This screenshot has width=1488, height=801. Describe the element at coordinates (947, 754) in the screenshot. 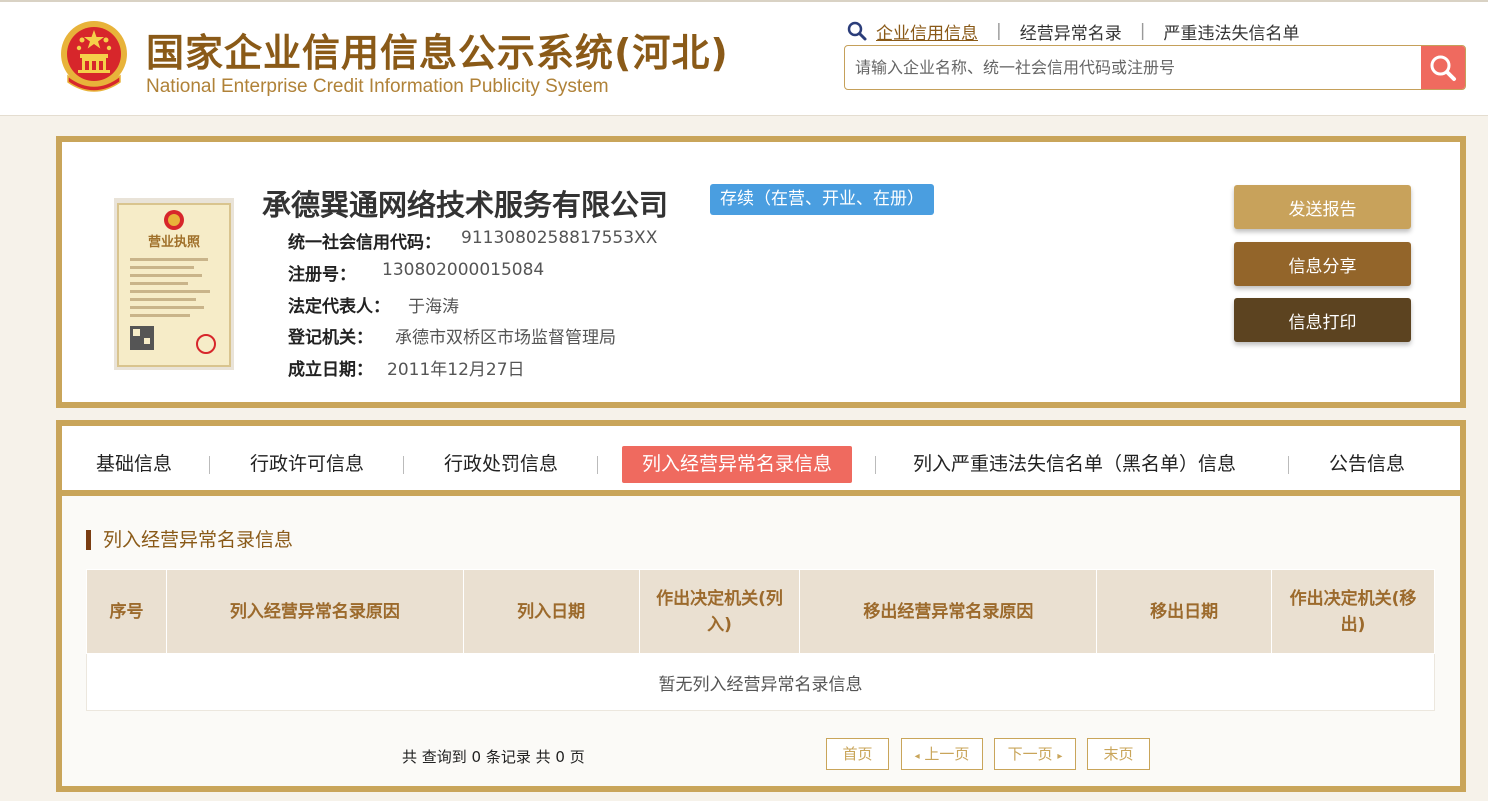

I see `prev-page-label: 上一页` at that location.